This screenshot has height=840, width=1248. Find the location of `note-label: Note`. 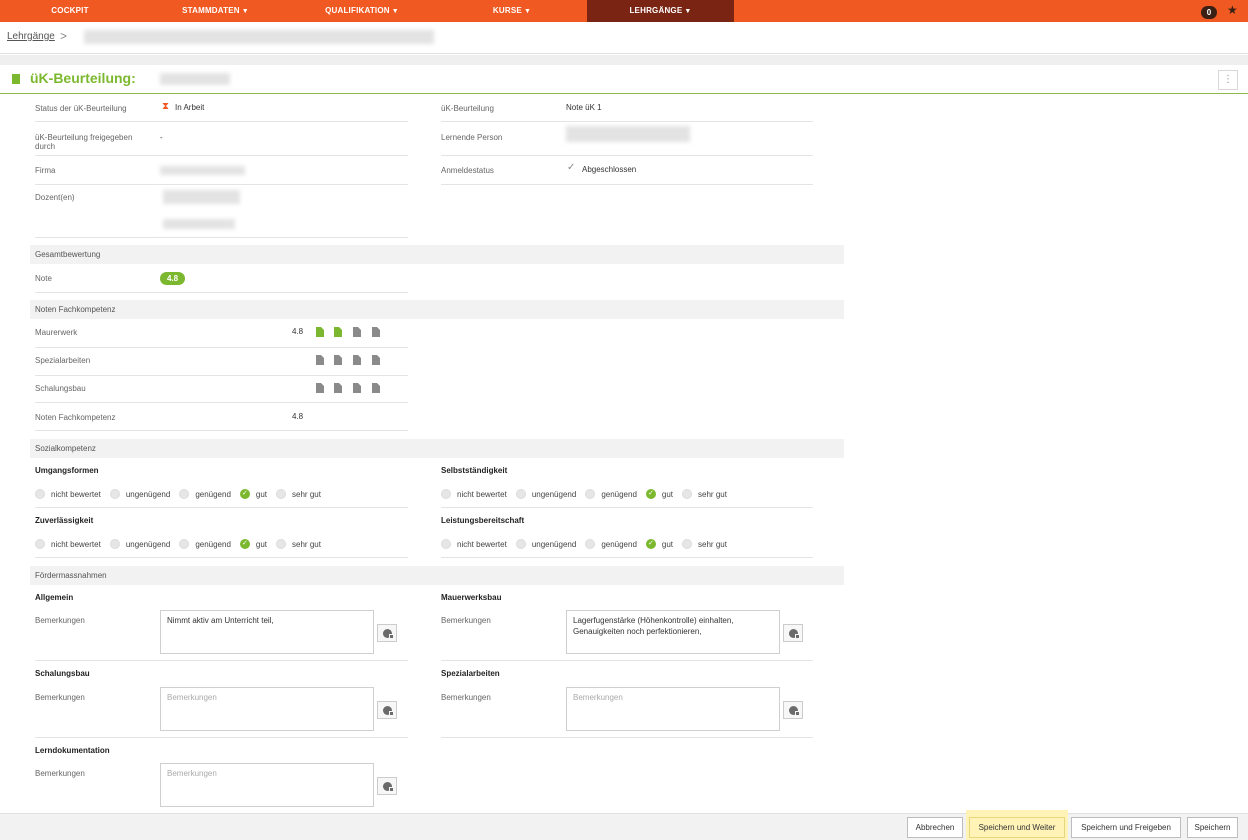

note-label: Note is located at coordinates (43, 278).